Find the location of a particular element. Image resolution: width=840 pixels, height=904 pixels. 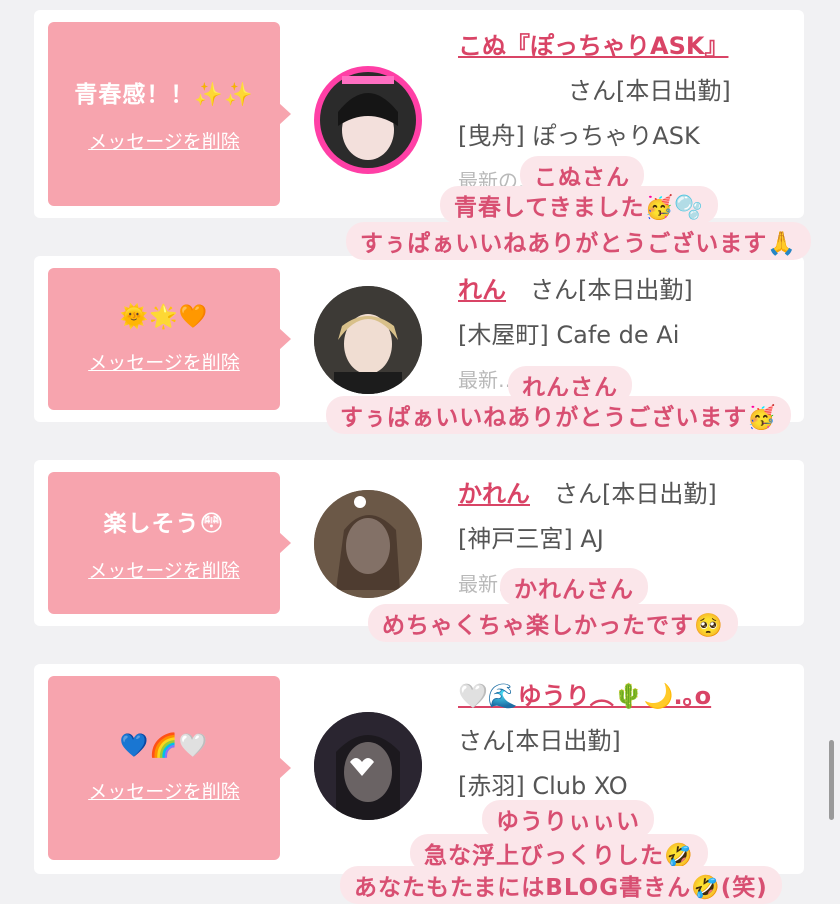

message-text: 楽しそう😳 is located at coordinates (164, 523).